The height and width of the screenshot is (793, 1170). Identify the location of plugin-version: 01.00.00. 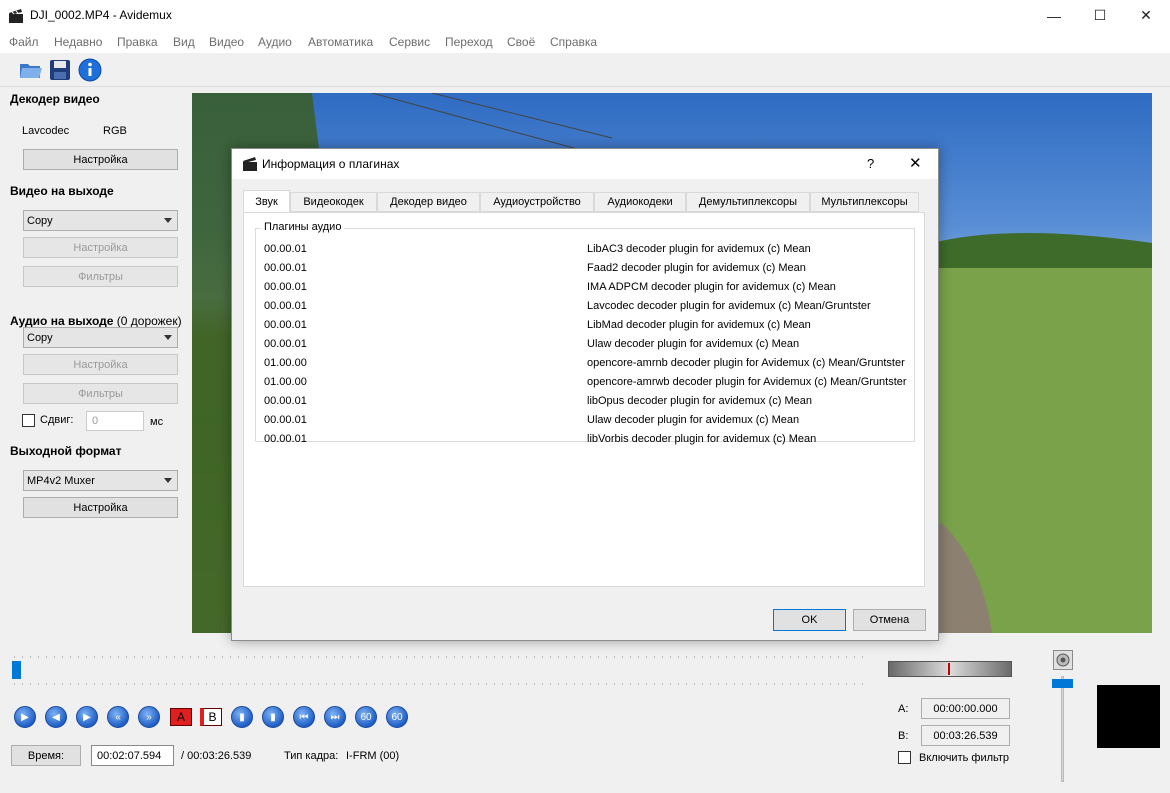
(285, 382).